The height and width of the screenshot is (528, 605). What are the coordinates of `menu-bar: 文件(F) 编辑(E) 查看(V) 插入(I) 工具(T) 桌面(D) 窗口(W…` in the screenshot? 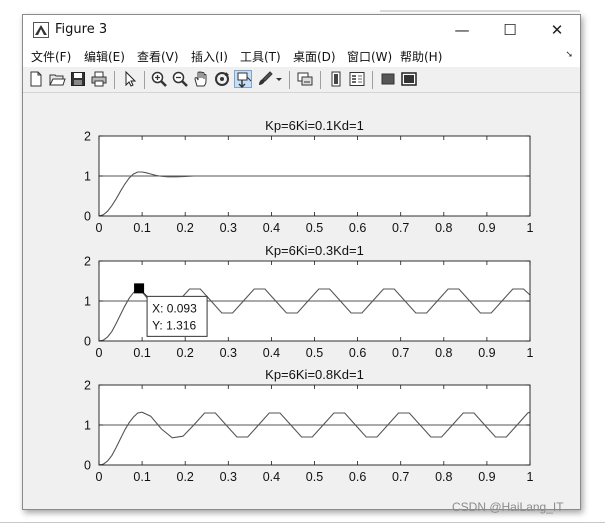 It's located at (301, 56).